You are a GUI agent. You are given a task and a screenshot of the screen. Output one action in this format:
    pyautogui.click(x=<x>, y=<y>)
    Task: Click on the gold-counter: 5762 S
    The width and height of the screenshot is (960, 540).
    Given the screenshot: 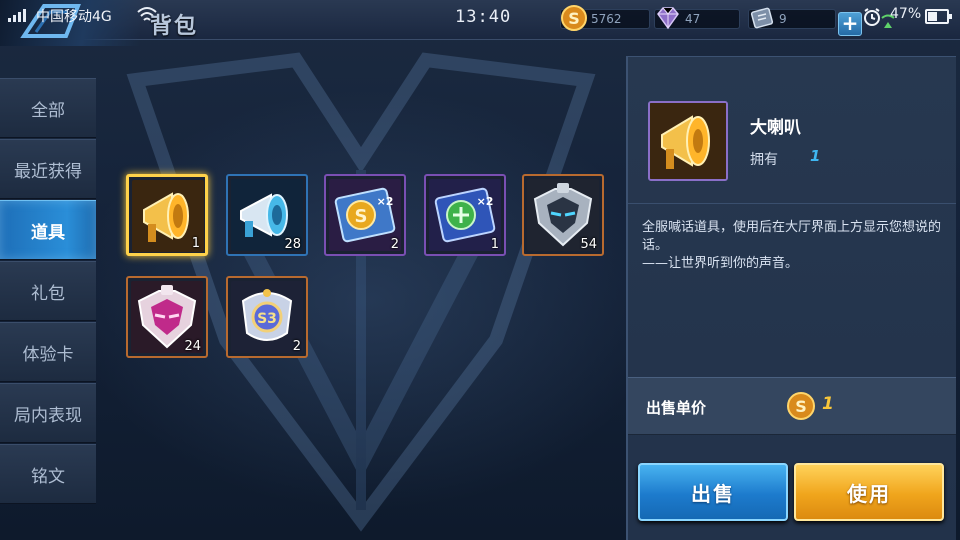 What is the action you would take?
    pyautogui.click(x=605, y=18)
    